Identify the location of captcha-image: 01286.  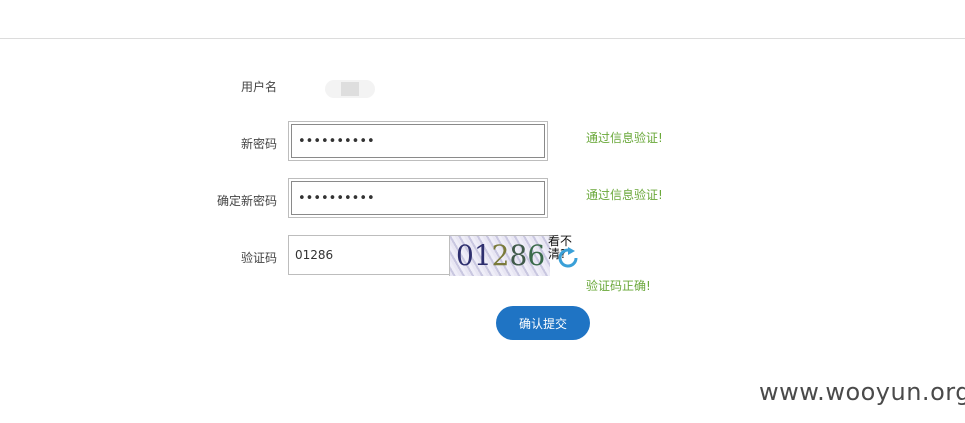
(499, 256).